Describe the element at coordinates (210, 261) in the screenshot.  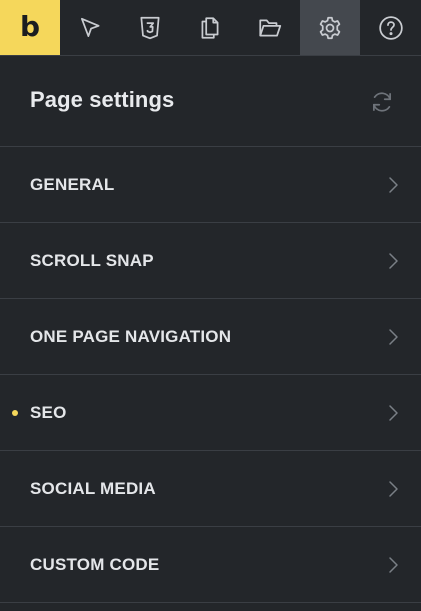
I see `menu-item-scroll-snap: SCROLL SNAP` at that location.